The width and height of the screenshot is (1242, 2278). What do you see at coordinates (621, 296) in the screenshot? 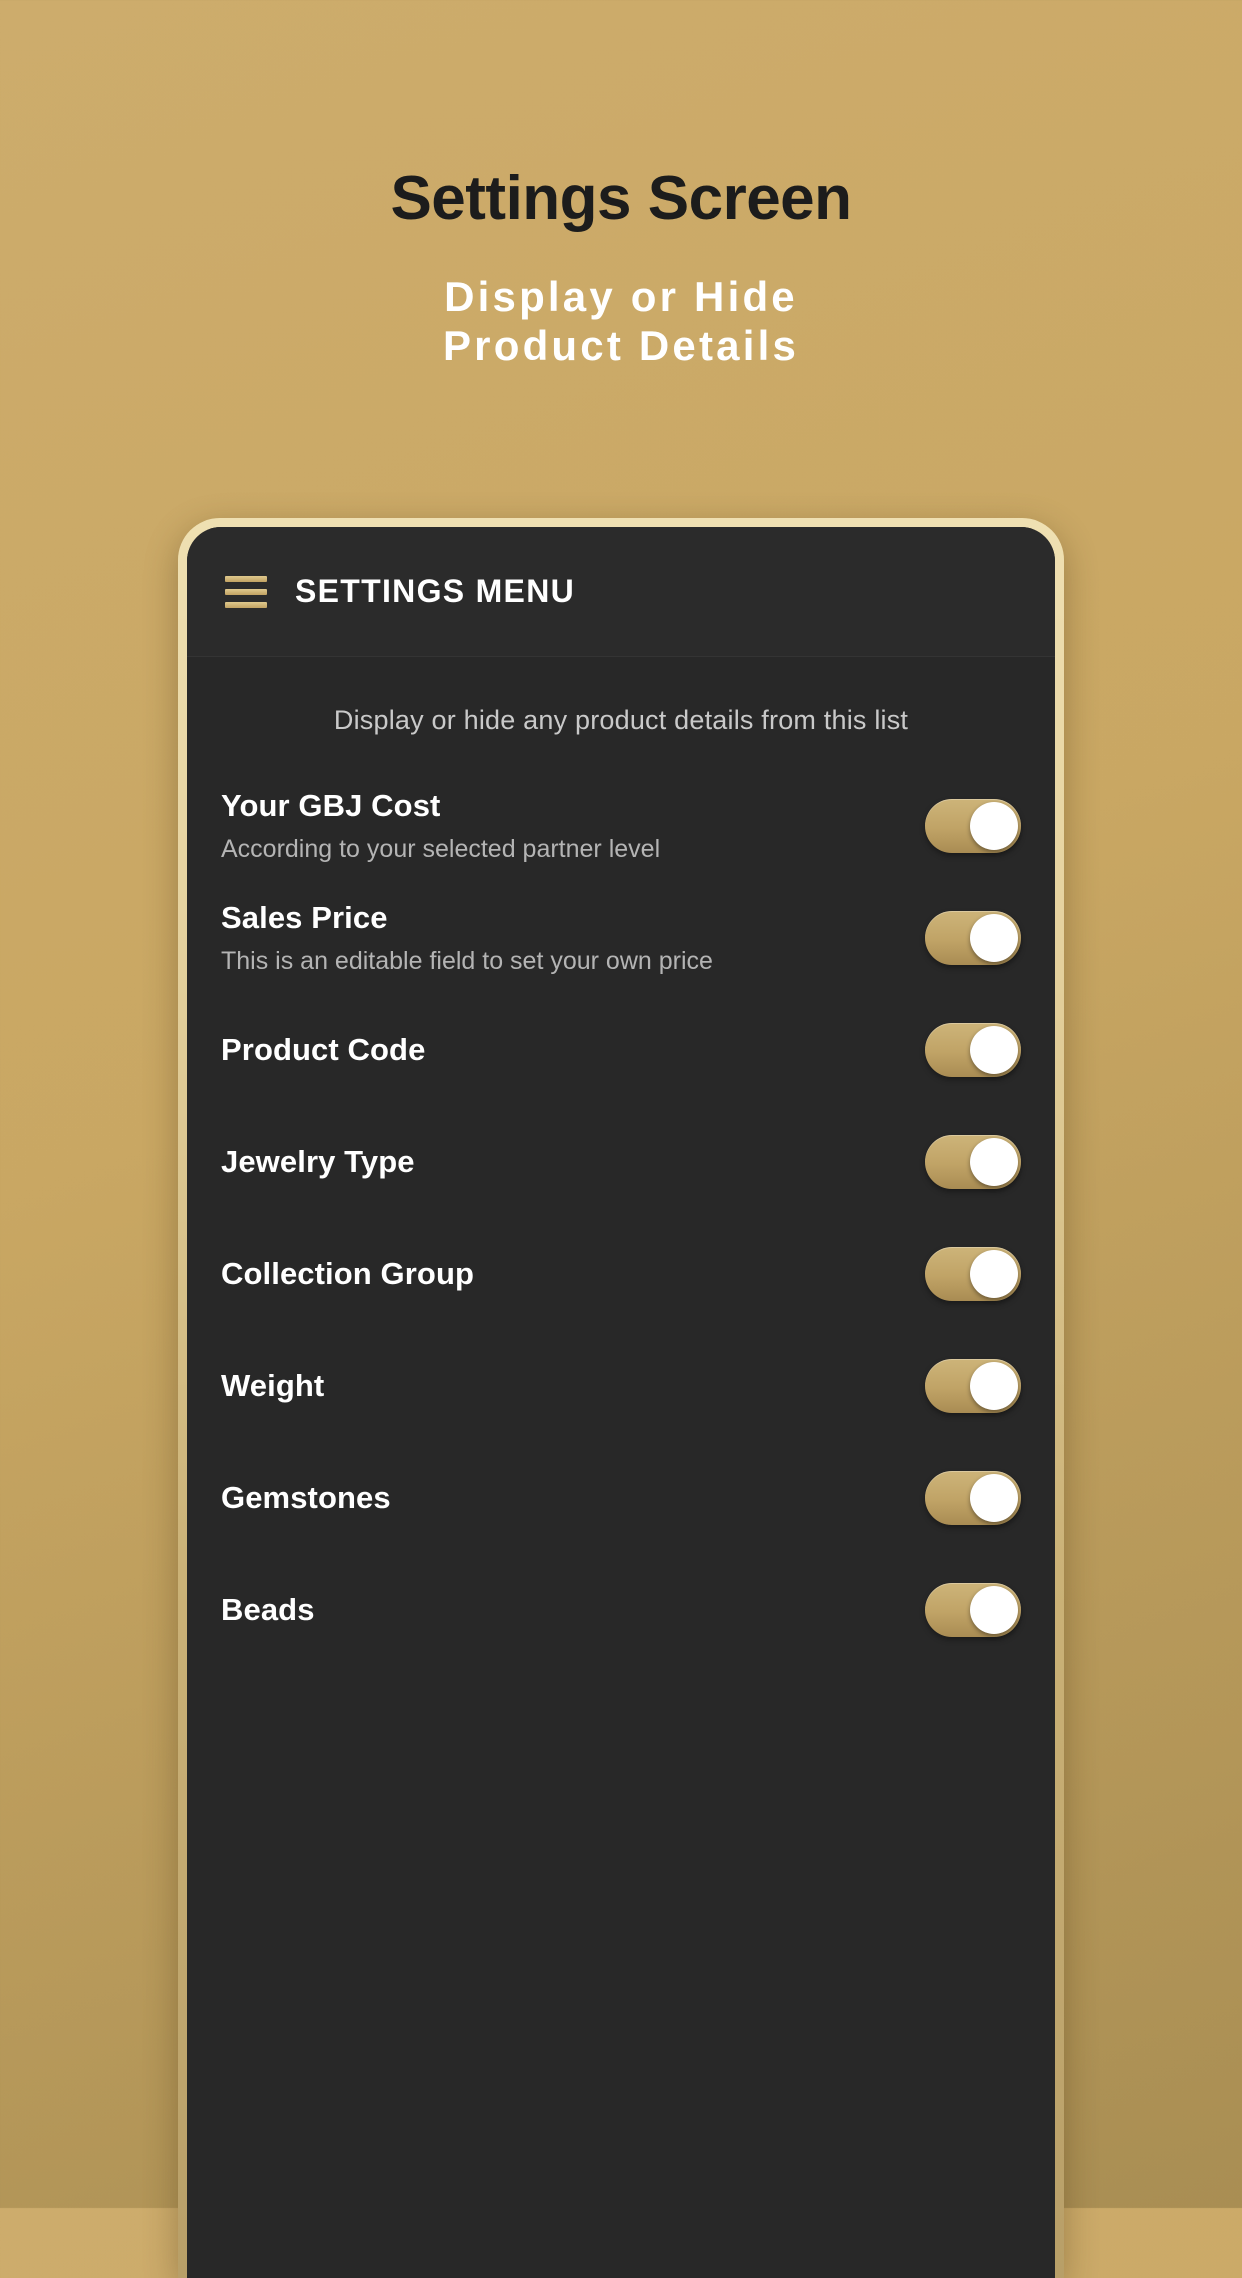
I see `promo-subtitle-line-1: Display or Hide` at bounding box center [621, 296].